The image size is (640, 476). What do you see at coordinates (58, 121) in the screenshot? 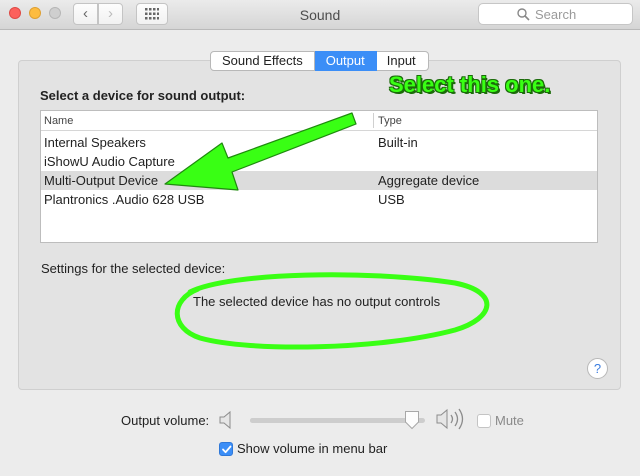
I see `column-header-name: Name` at bounding box center [58, 121].